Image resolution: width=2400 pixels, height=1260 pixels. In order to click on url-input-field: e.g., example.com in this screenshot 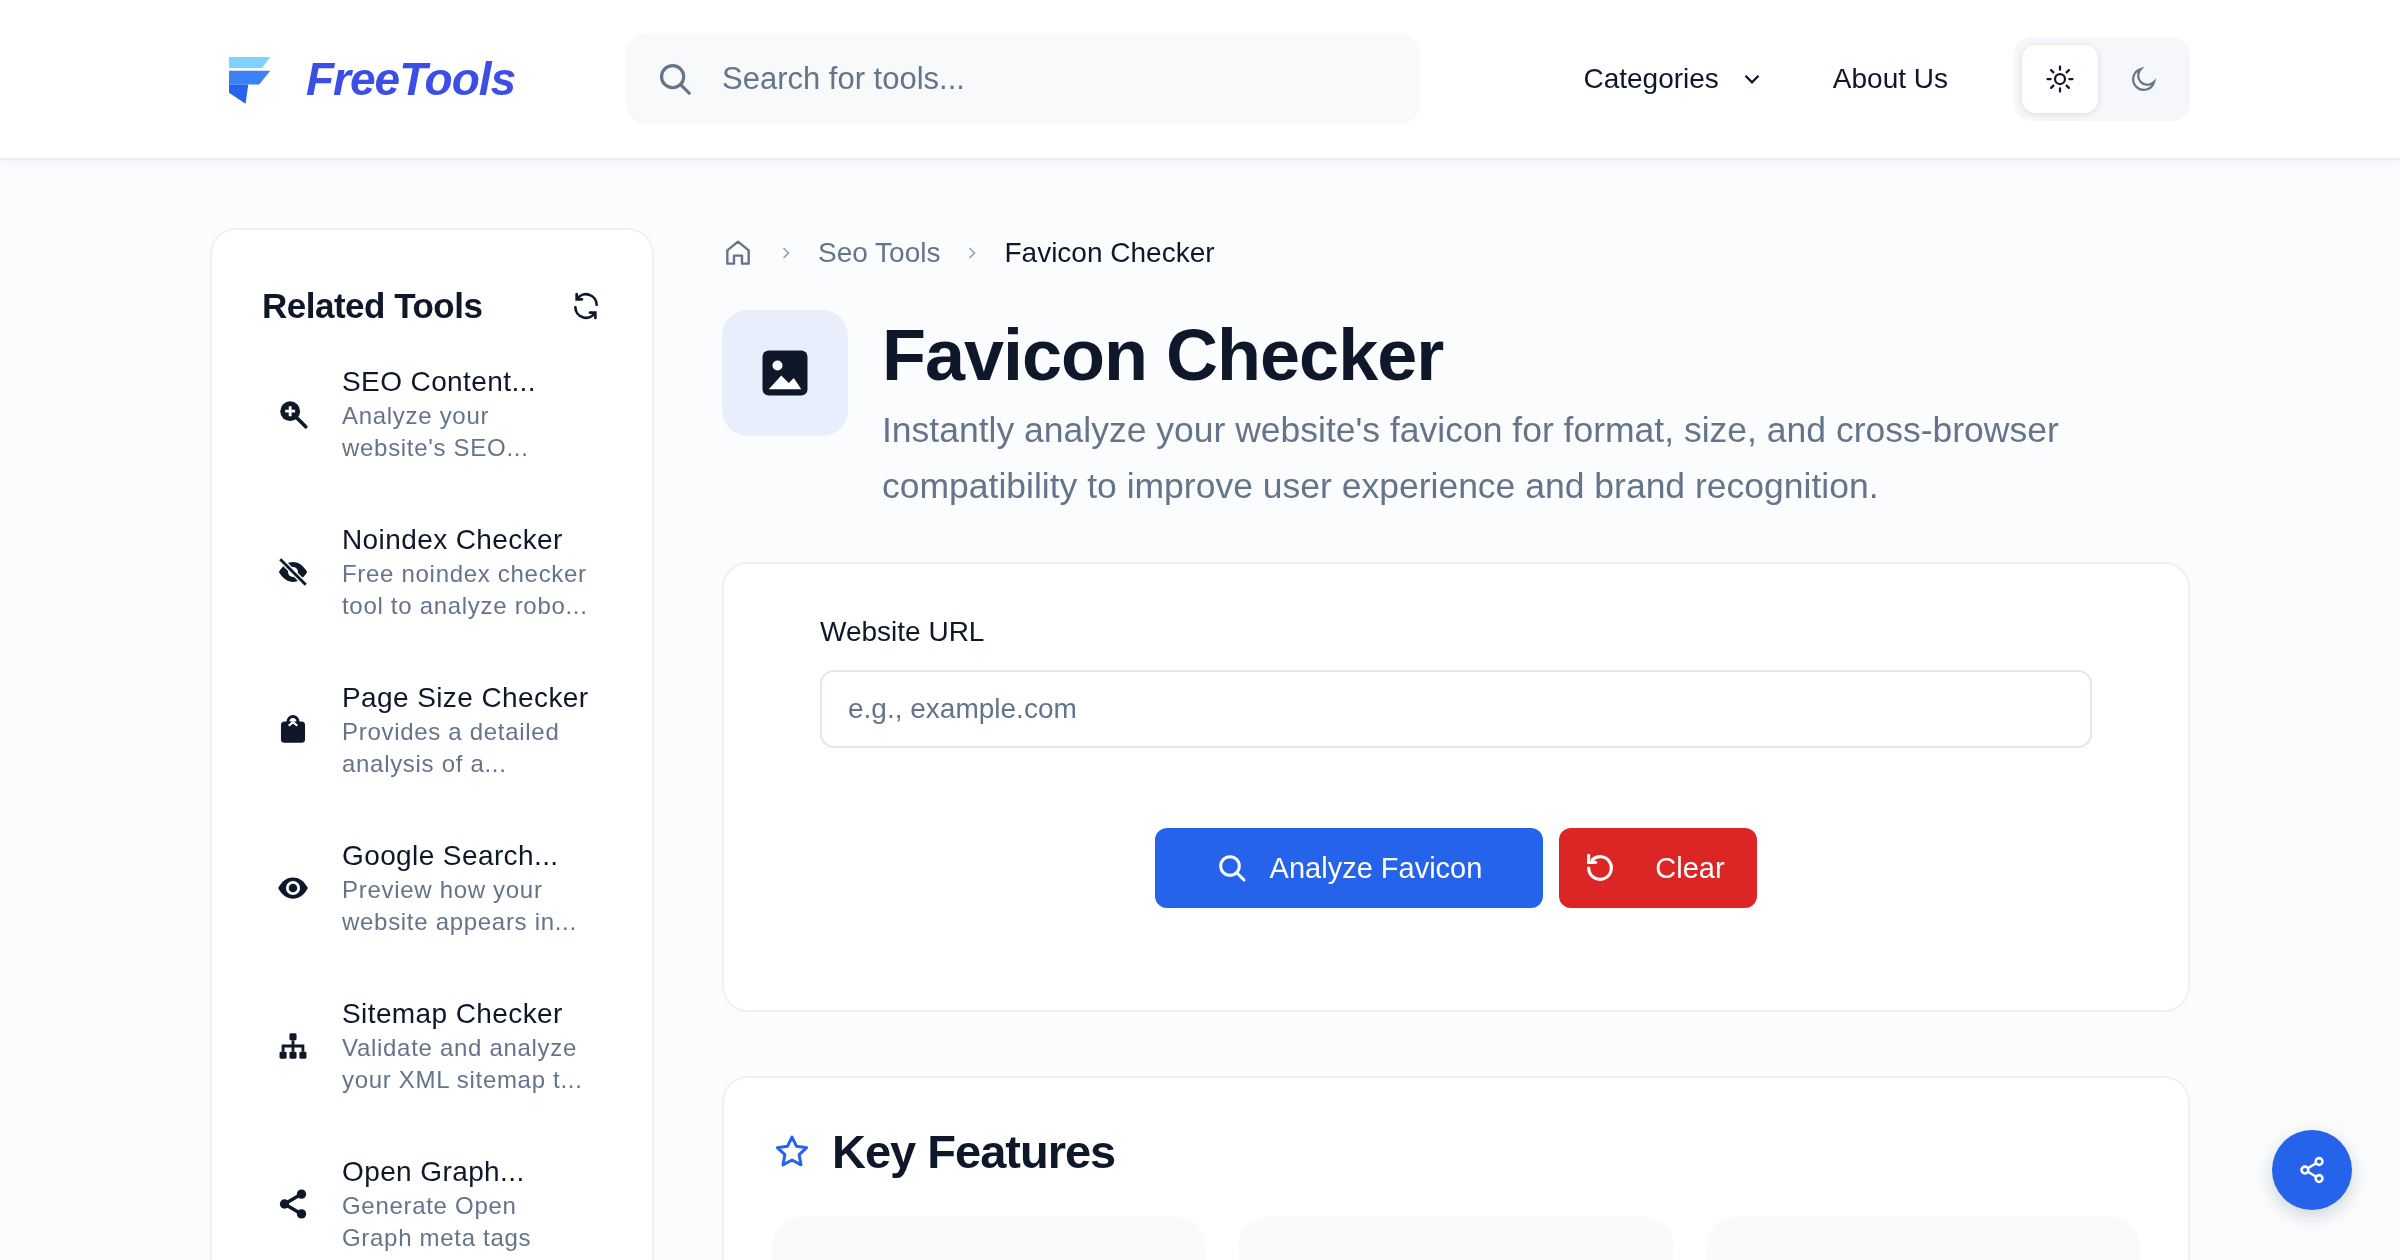, I will do `click(1456, 709)`.